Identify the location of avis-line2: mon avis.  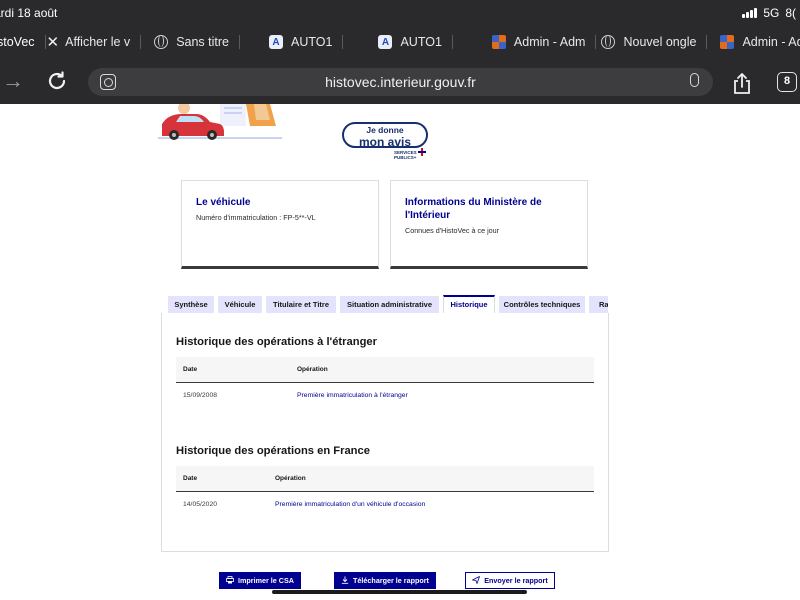
(385, 141).